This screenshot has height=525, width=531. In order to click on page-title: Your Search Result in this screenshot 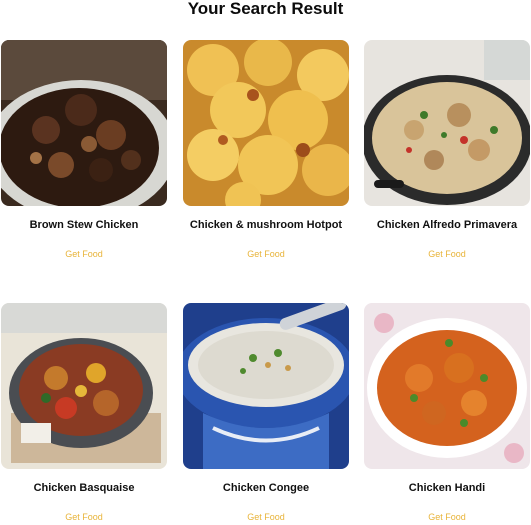, I will do `click(265, 9)`.